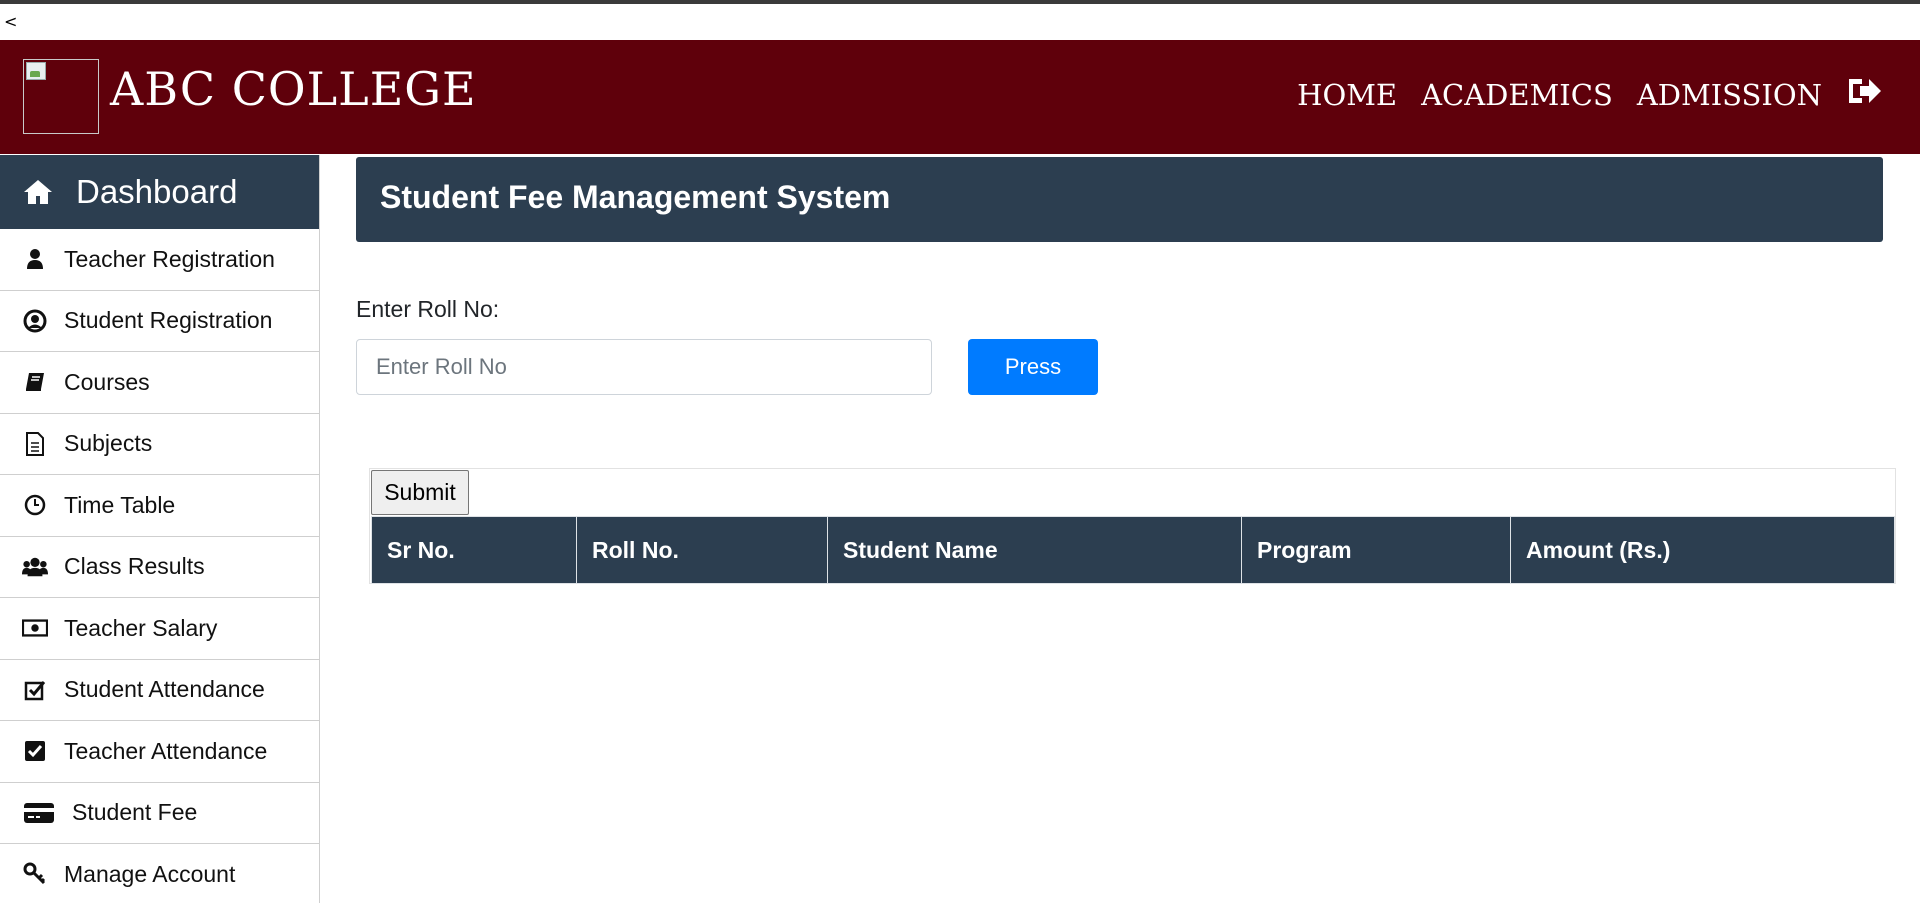  I want to click on money-icon, so click(35, 628).